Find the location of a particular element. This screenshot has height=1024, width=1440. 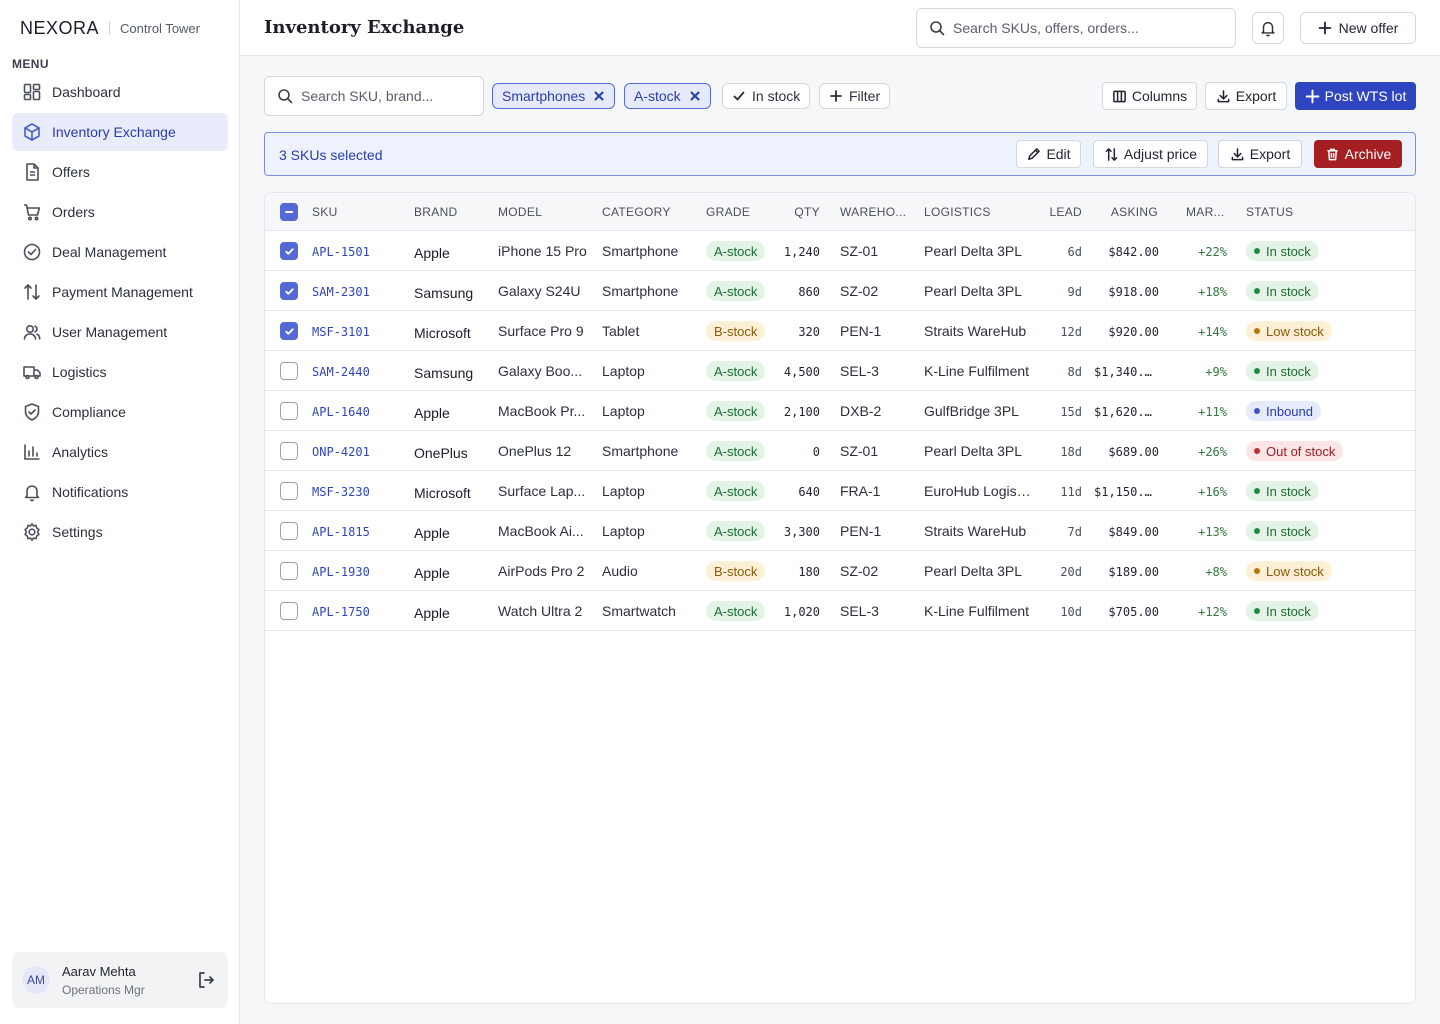

post-wts-lot-button: Post WTS lot is located at coordinates (1355, 96).